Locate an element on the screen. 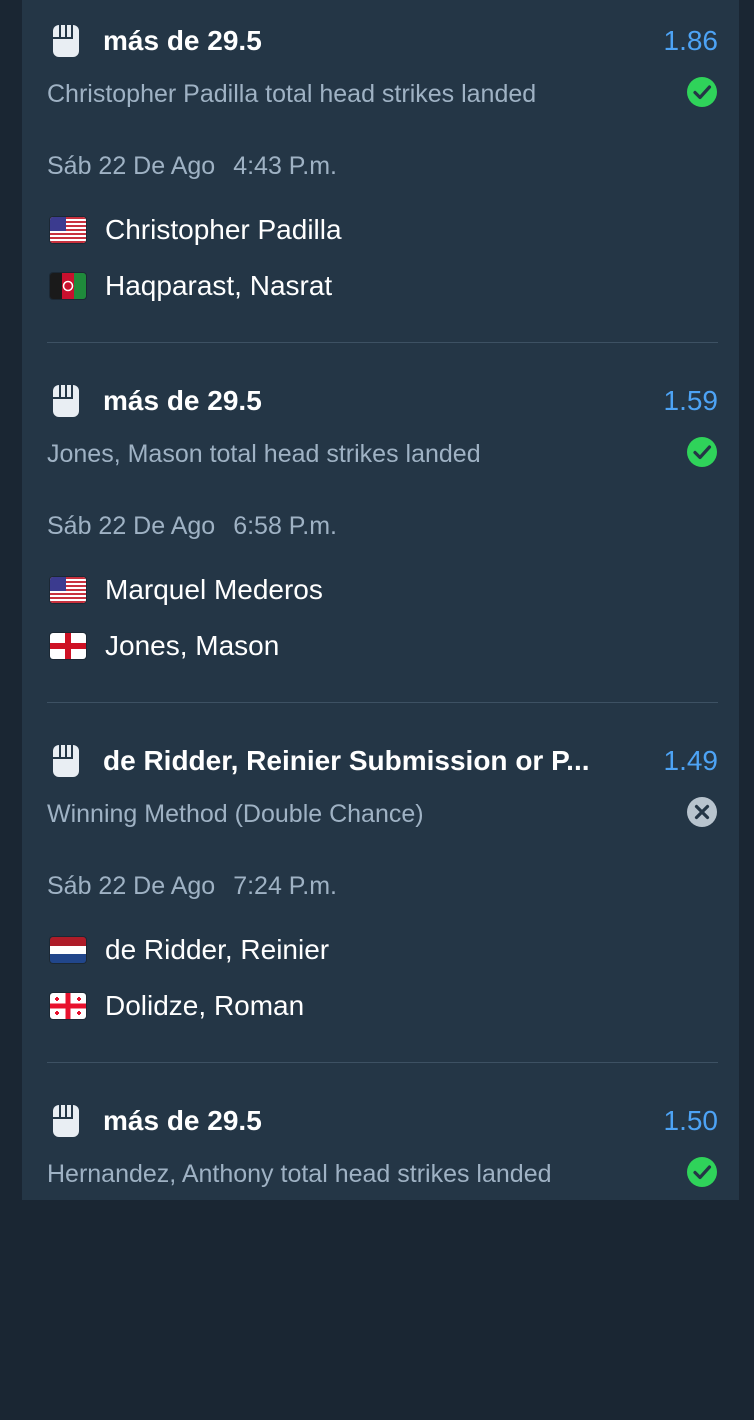 The width and height of the screenshot is (754, 1420). bet-odds: 1.59 is located at coordinates (691, 400).